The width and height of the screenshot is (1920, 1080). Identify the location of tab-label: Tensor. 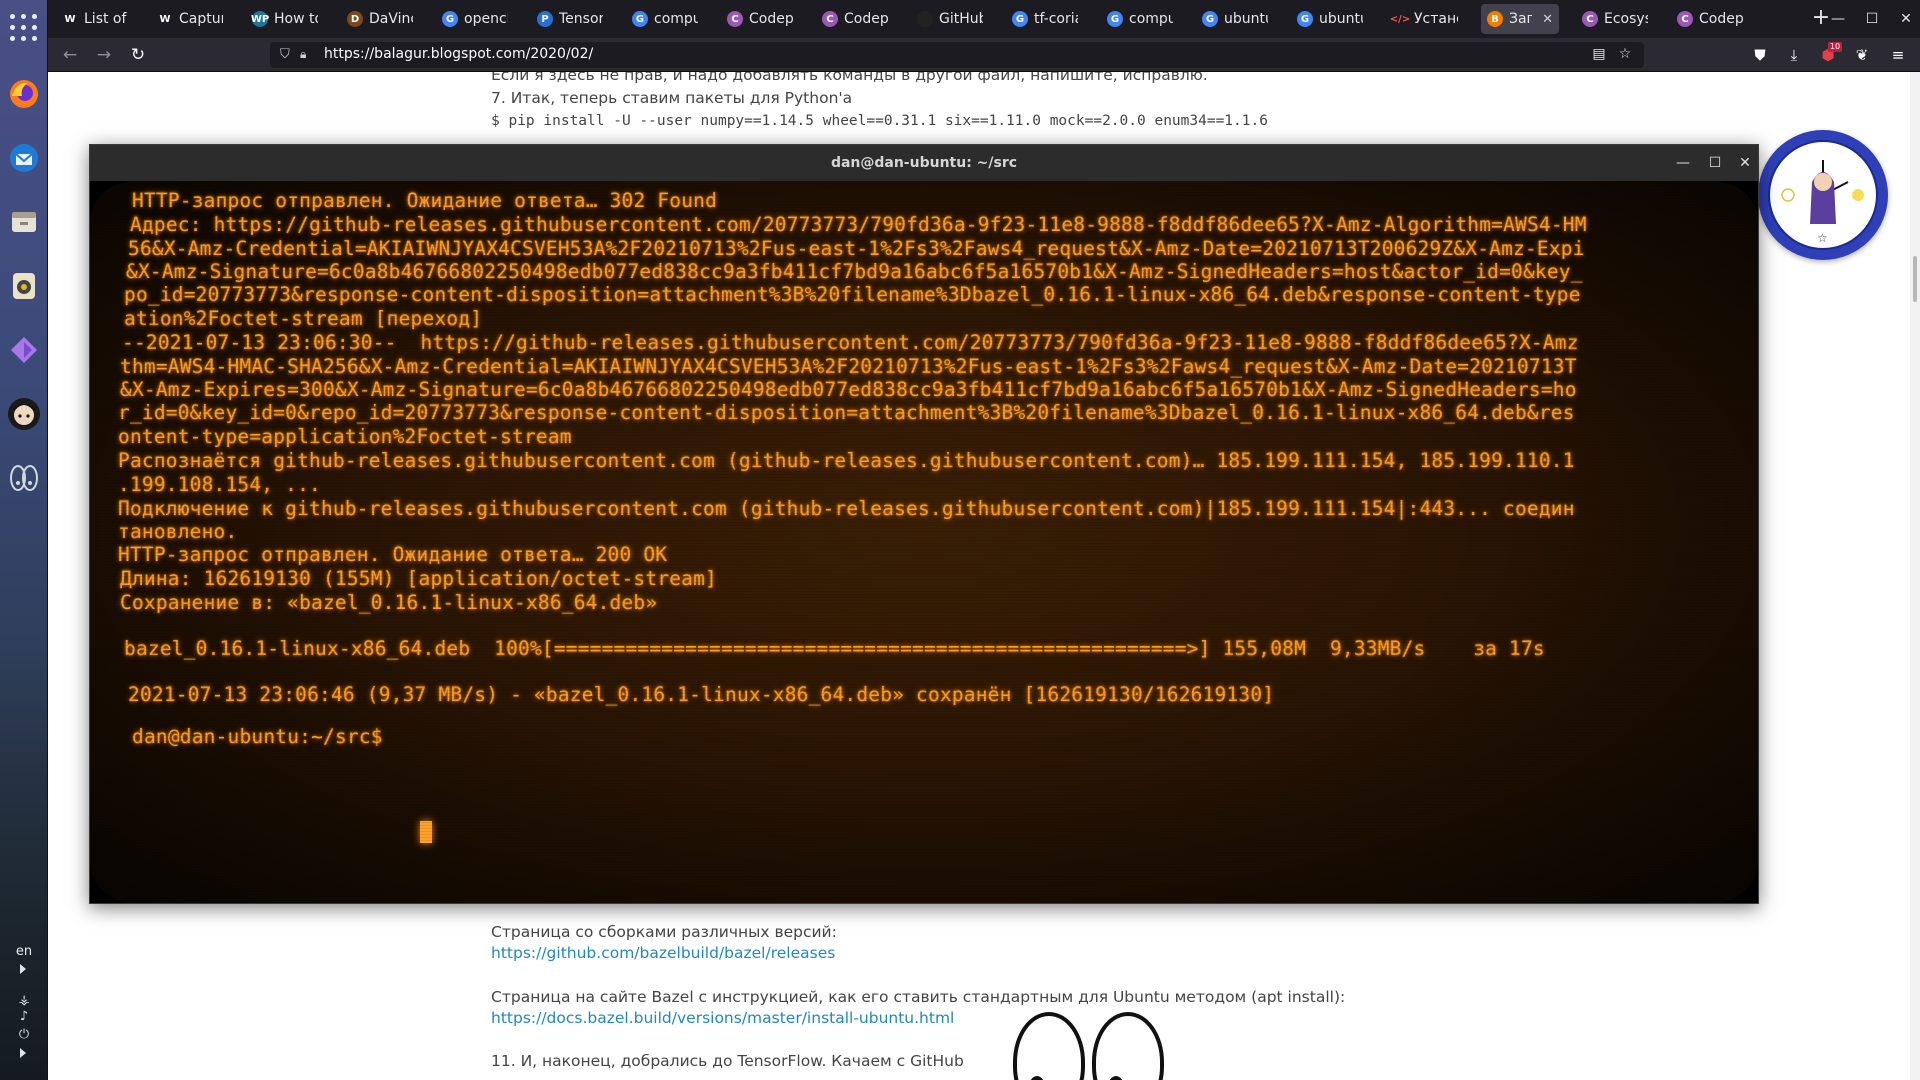
(581, 19).